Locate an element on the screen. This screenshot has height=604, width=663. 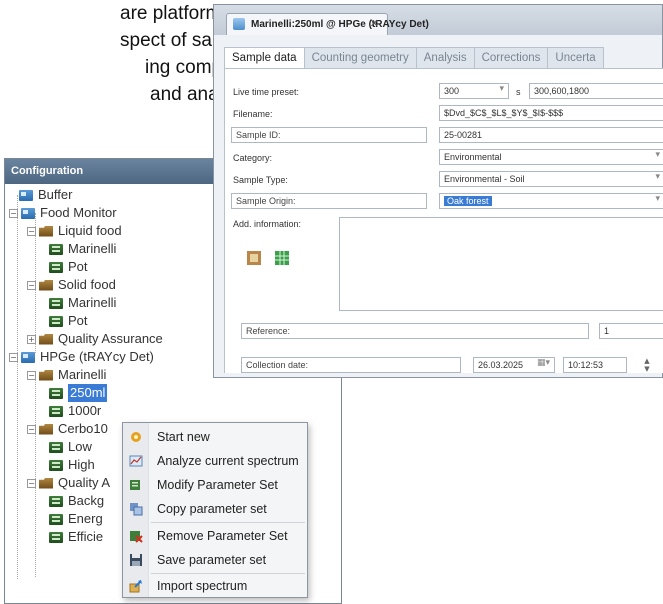
reference-label: Reference: is located at coordinates (415, 331).